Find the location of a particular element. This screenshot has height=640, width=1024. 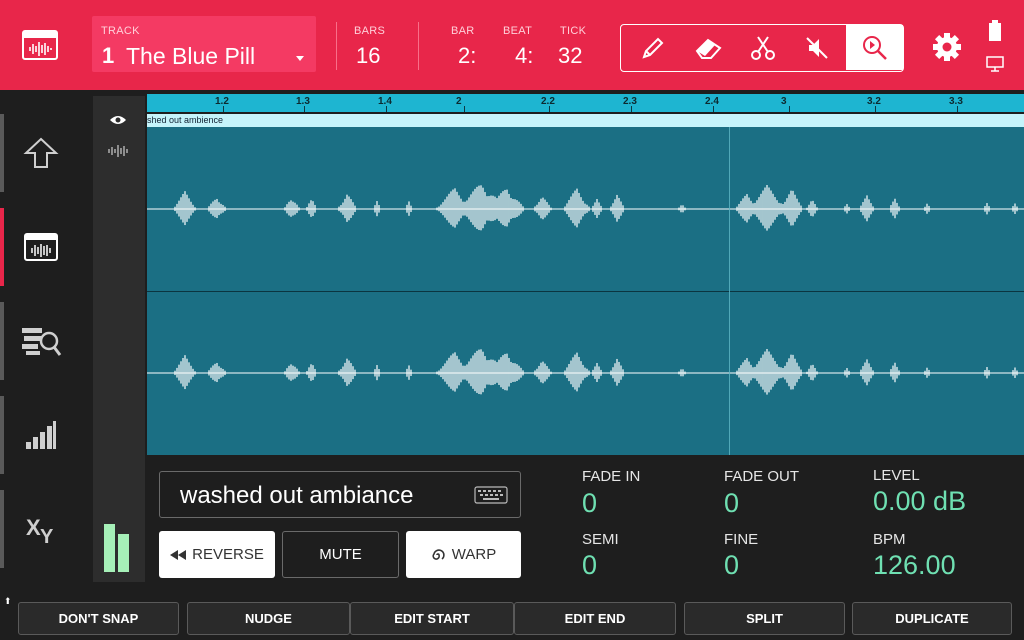

svg-text: X is located at coordinates (33, 527).